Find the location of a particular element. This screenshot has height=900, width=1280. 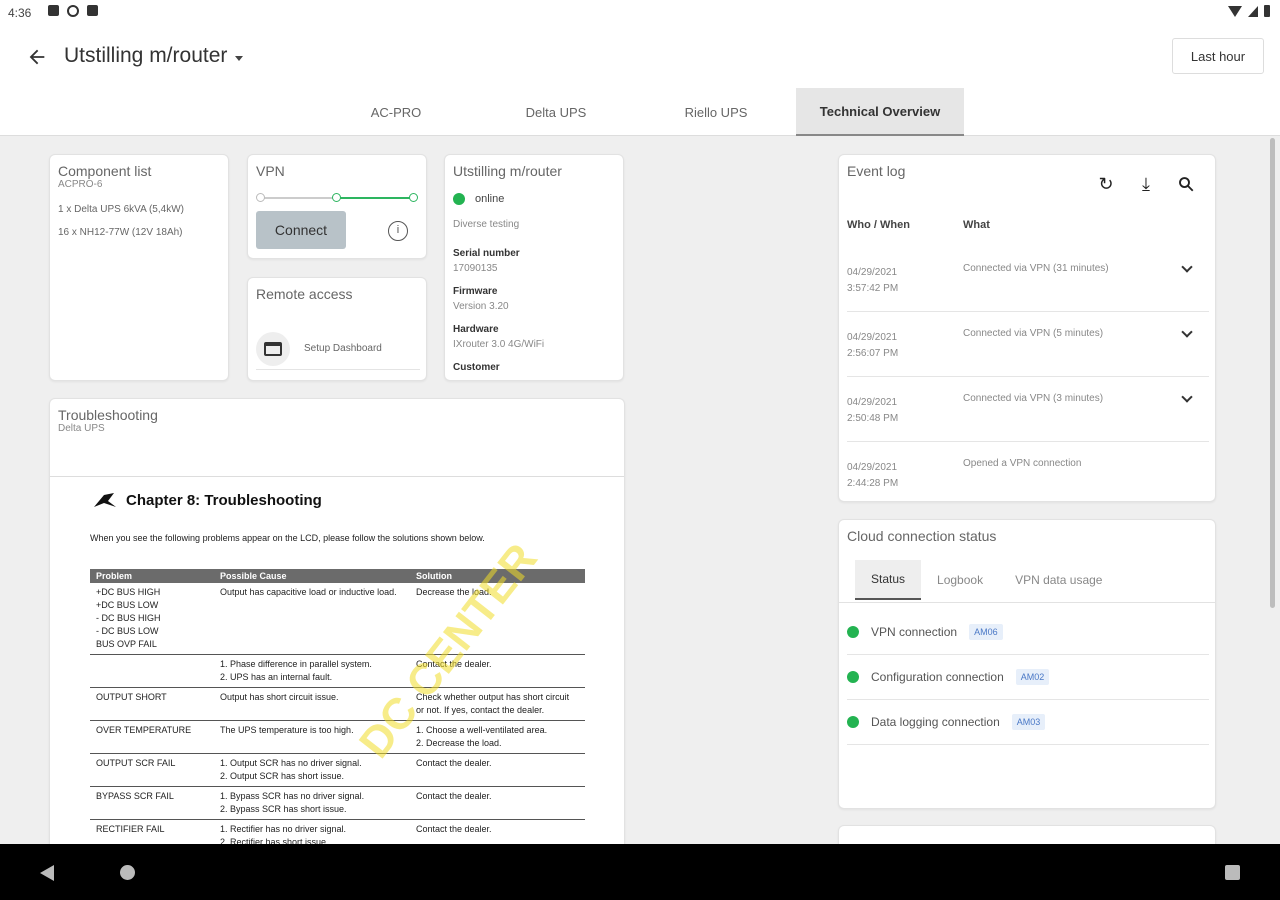

sync-icon is located at coordinates (73, 11).